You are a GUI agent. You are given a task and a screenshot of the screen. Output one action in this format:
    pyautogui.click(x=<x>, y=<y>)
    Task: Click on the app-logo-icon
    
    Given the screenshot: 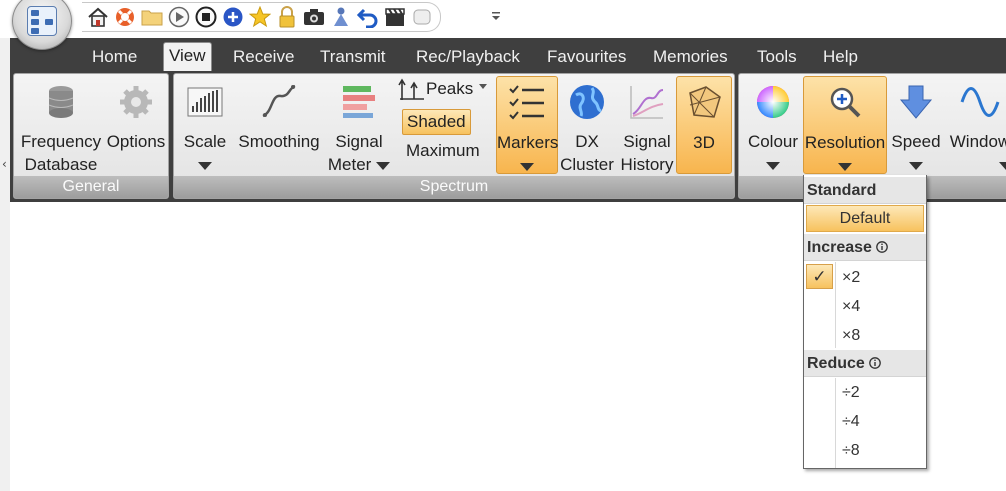 What is the action you would take?
    pyautogui.click(x=42, y=21)
    